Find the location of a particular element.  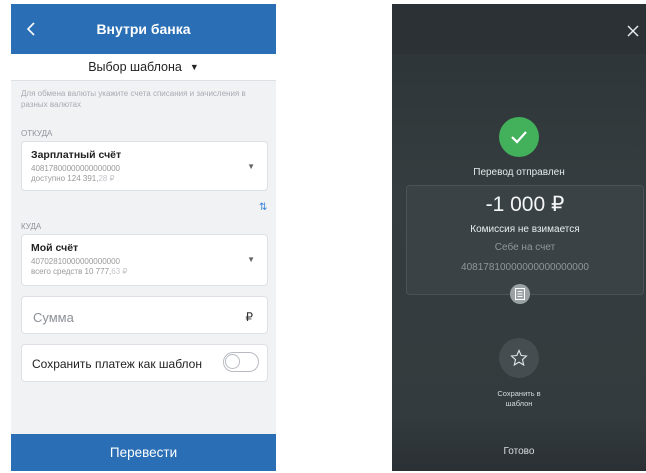

receipt-button is located at coordinates (520, 294).